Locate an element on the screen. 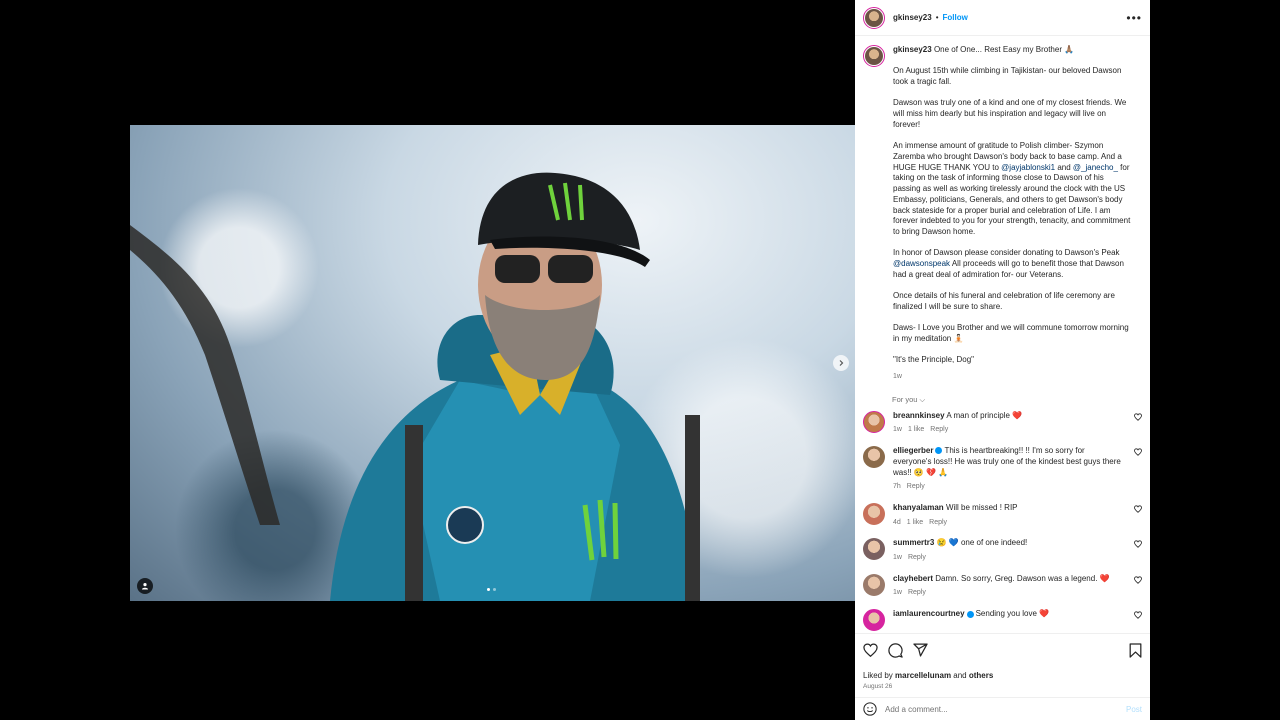 The image size is (1280, 720). commenter-username: clayhebert is located at coordinates (913, 578).